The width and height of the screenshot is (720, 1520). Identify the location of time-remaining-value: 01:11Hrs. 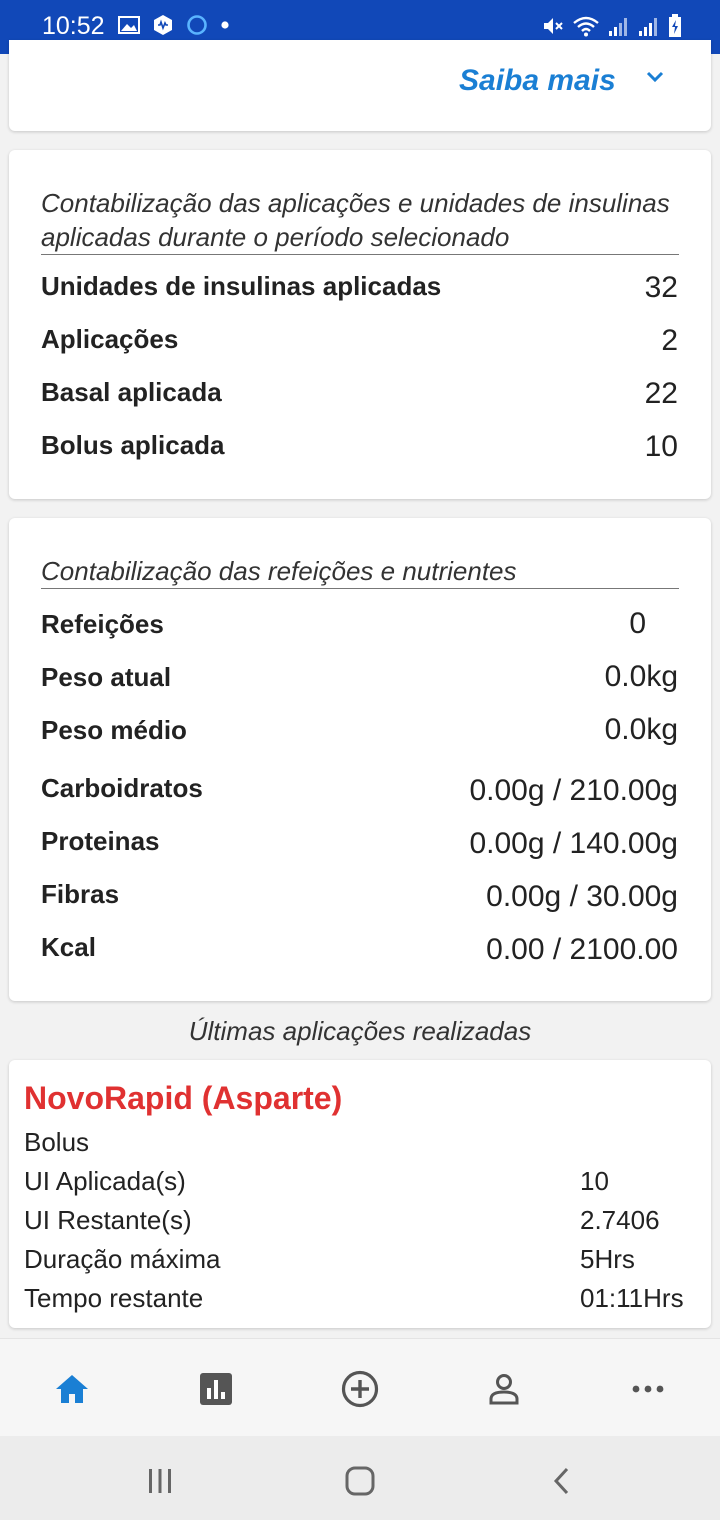
(632, 1298).